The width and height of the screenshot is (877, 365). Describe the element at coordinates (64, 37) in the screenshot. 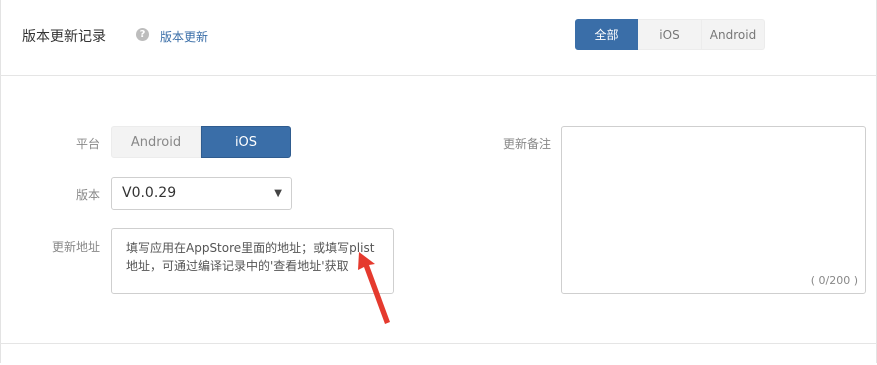

I see `page-title: 版本更新记录` at that location.